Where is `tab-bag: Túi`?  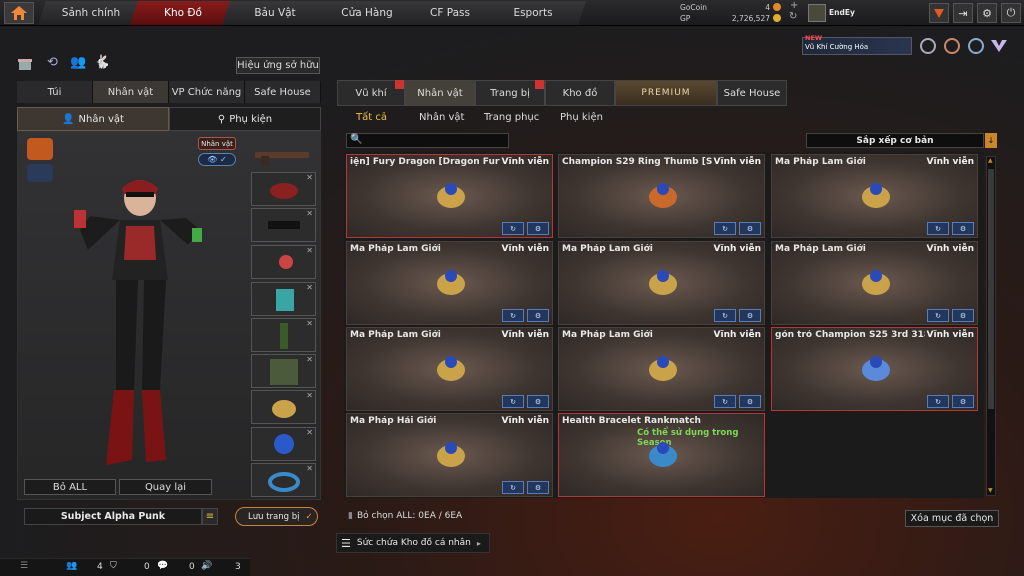
tab-bag: Túi is located at coordinates (55, 92).